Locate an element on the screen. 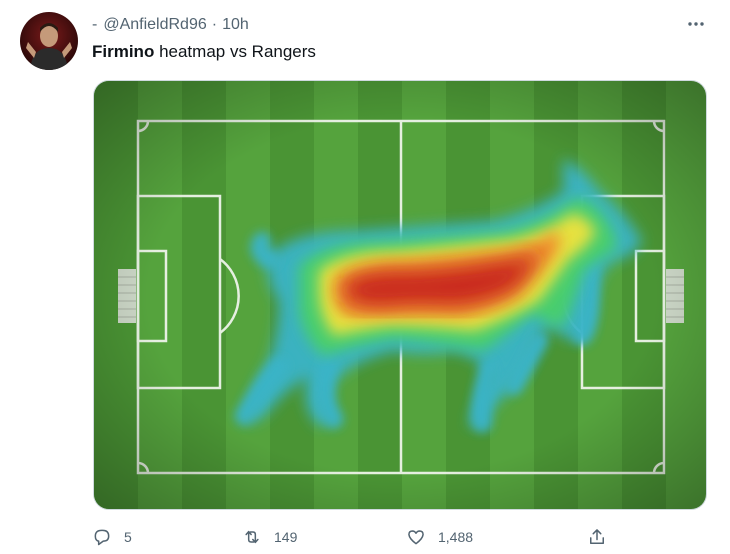 Image resolution: width=730 pixels, height=554 pixels. tweet-actions: 5 149 1,488 is located at coordinates (352, 537).